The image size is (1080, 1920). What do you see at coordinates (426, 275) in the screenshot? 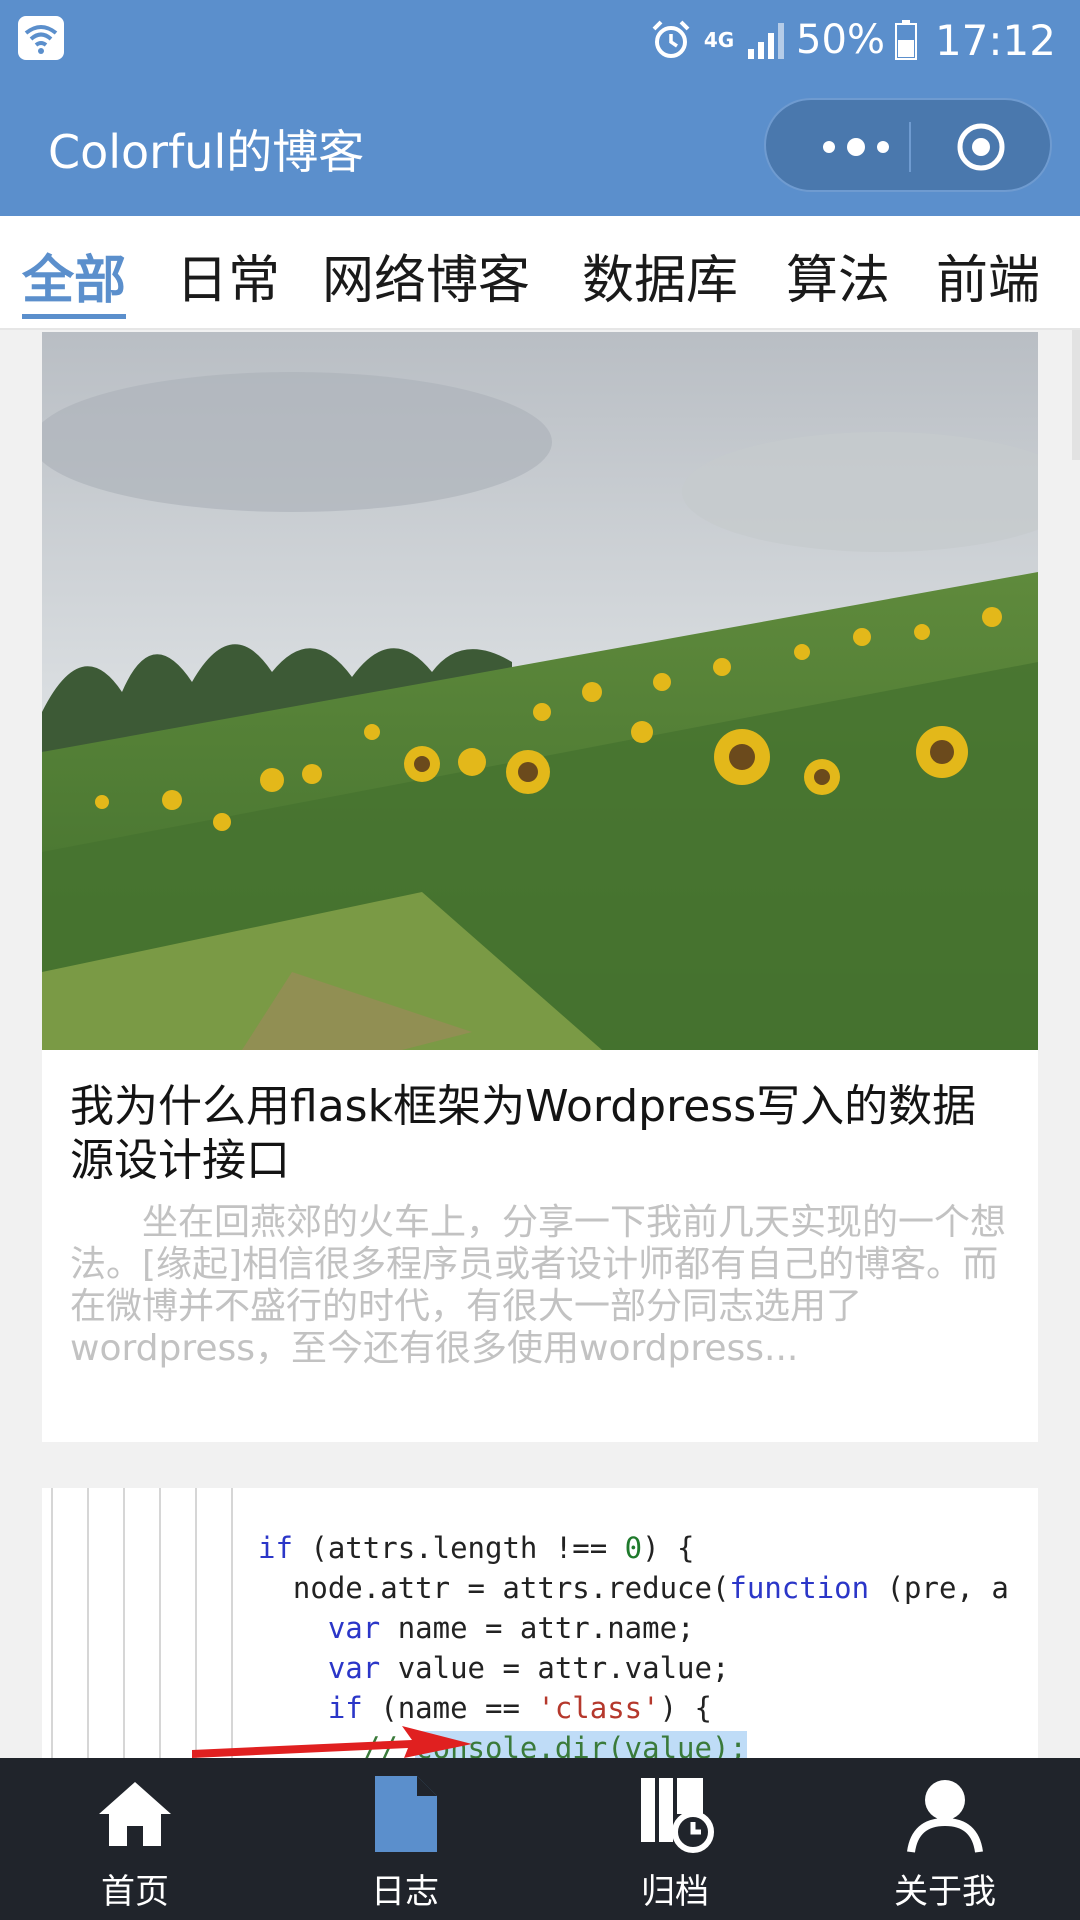
I see `tab-web-blog: 网络博客` at bounding box center [426, 275].